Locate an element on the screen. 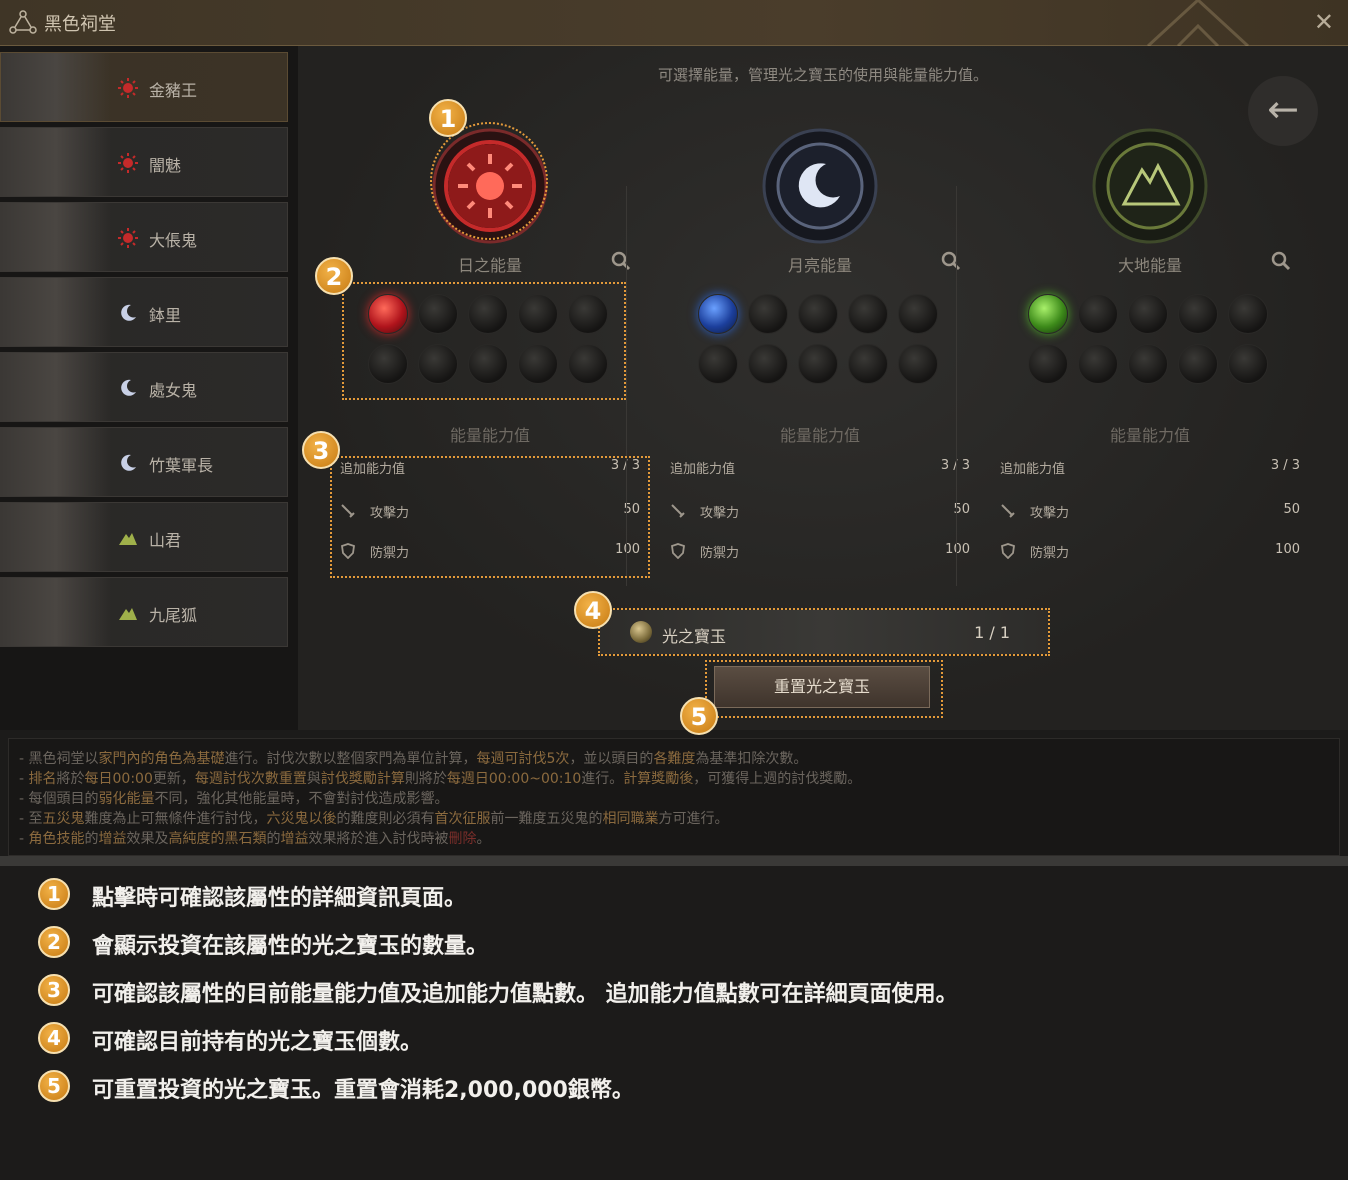  notice-segment: 效果將於進入討伐時被 is located at coordinates (378, 839).